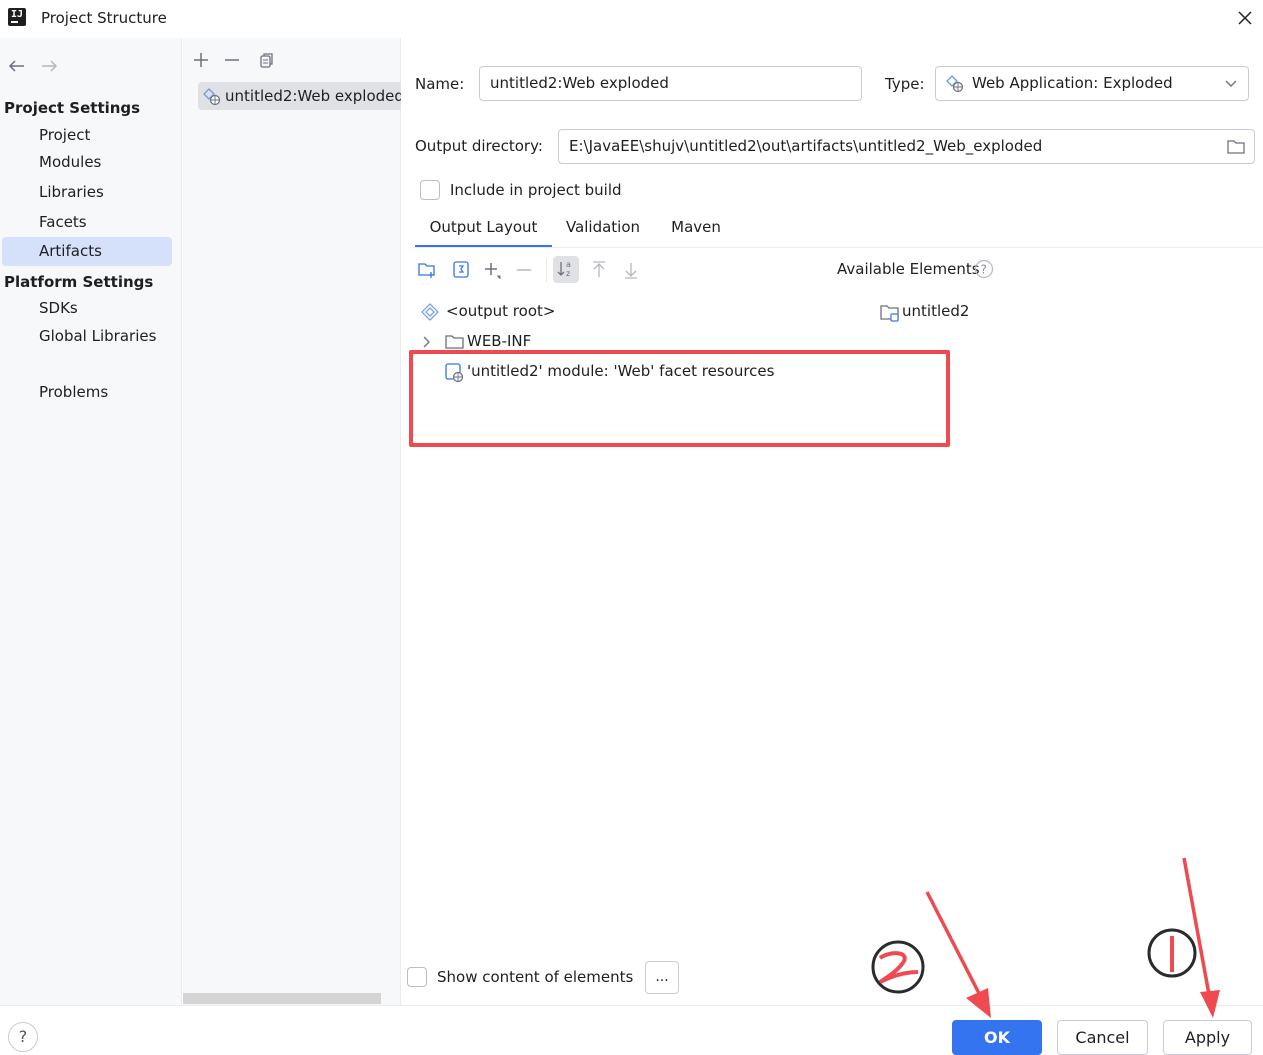  Describe the element at coordinates (430, 190) in the screenshot. I see `include-in-build-checkbox` at that location.